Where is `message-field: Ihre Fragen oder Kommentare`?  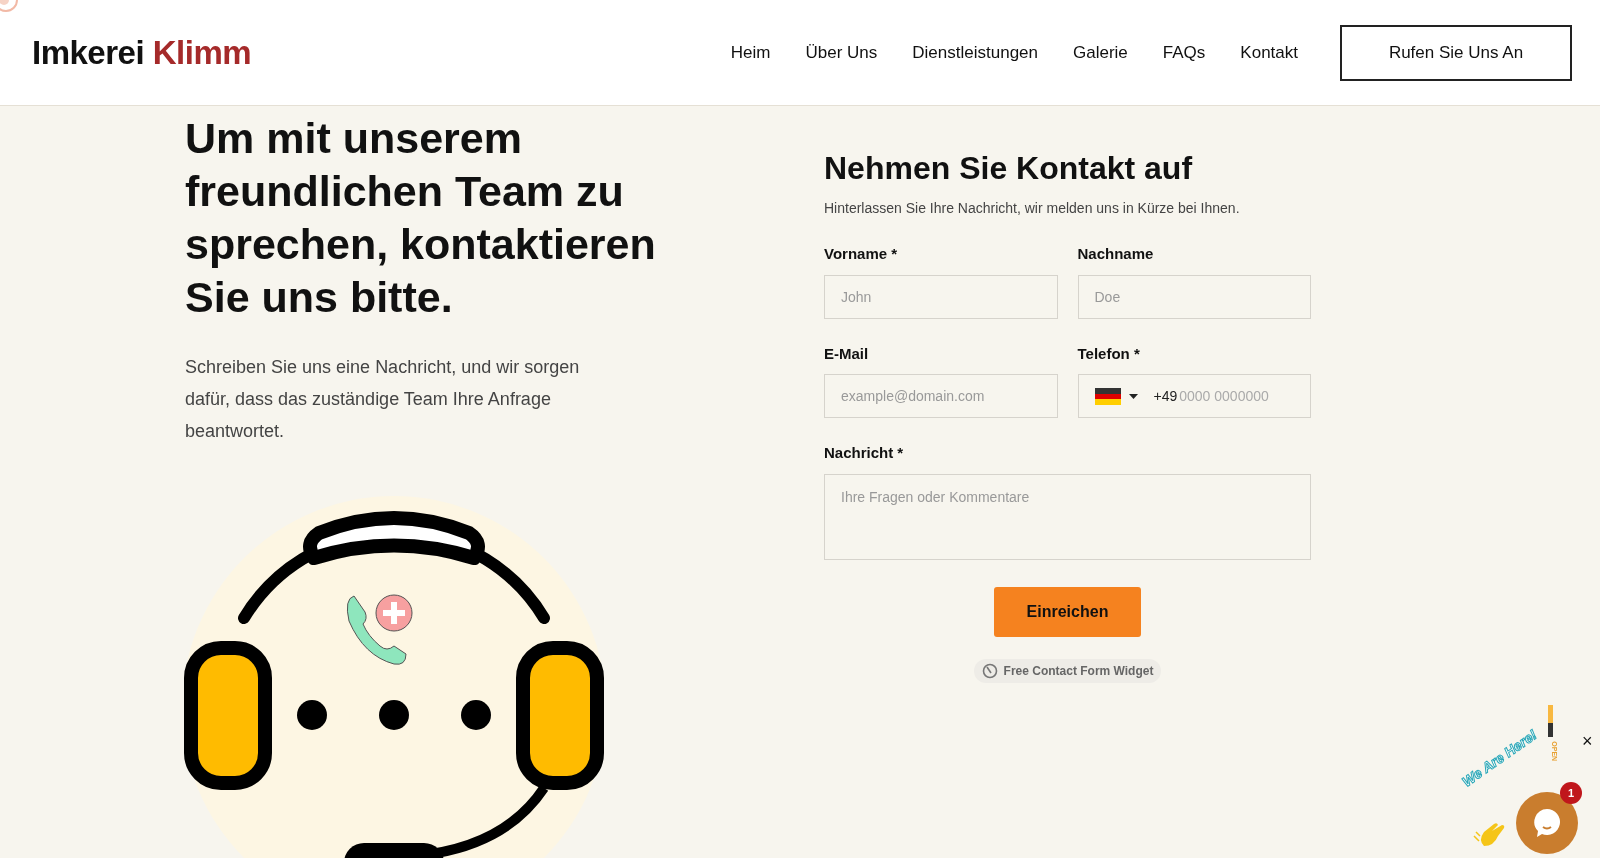 message-field: Ihre Fragen oder Kommentare is located at coordinates (1067, 516).